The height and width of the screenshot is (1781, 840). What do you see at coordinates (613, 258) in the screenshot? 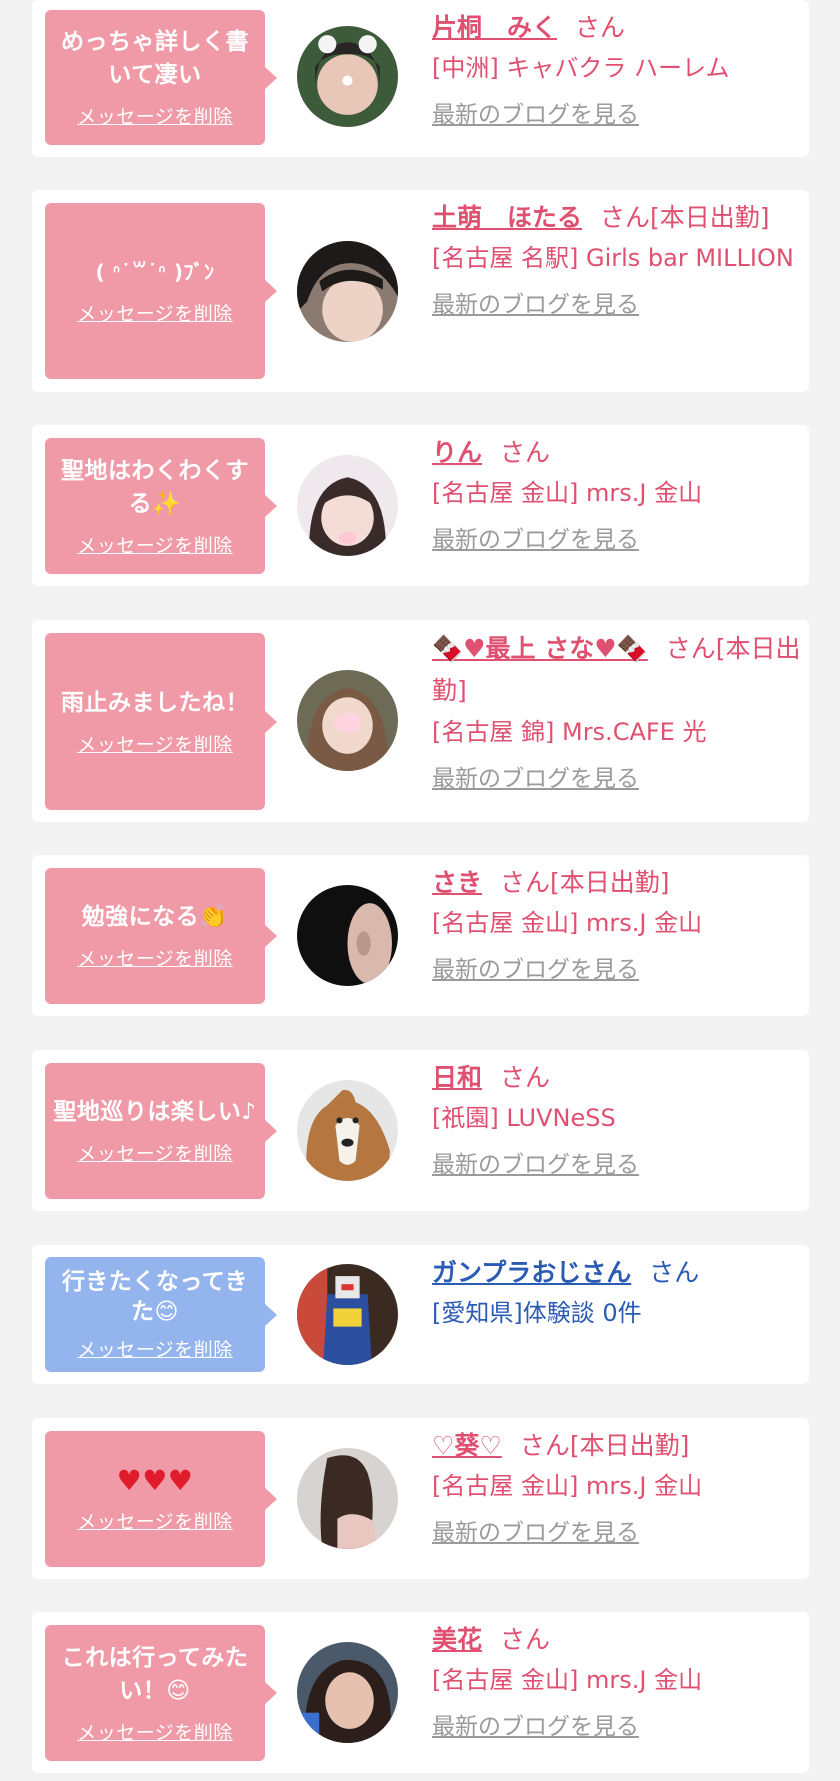
I see `shop-name: [名古屋 名駅] Girls bar MILLION` at bounding box center [613, 258].